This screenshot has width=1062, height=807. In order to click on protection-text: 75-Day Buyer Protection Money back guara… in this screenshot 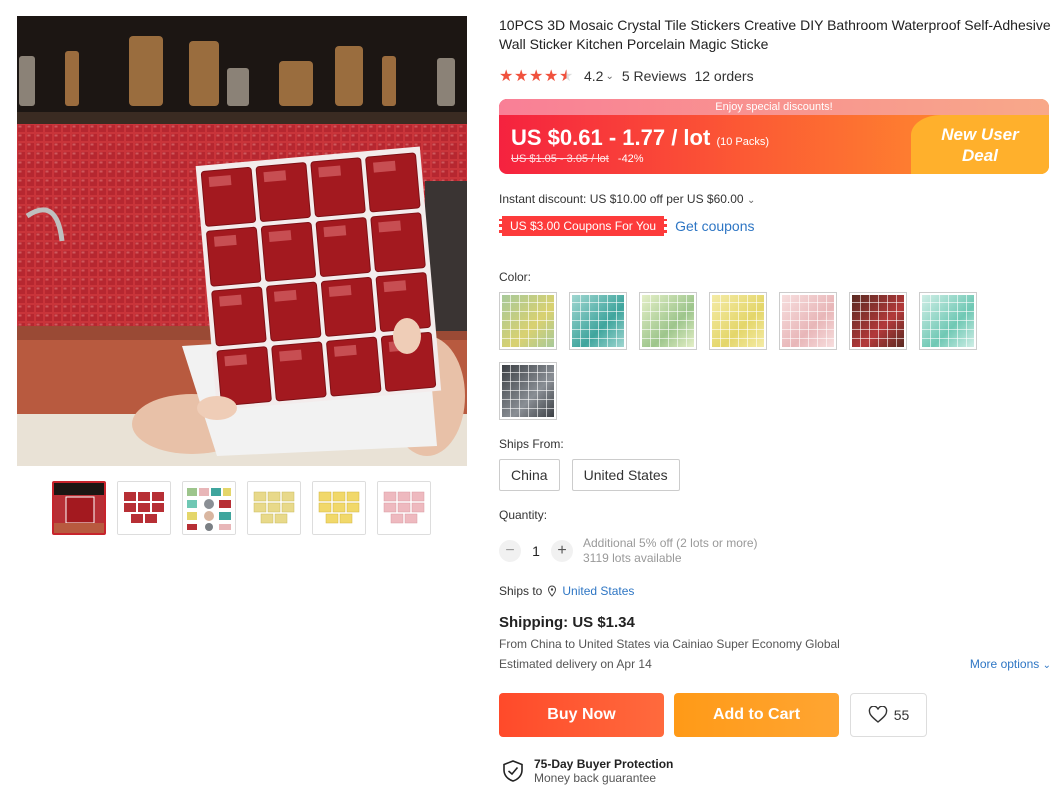, I will do `click(603, 771)`.